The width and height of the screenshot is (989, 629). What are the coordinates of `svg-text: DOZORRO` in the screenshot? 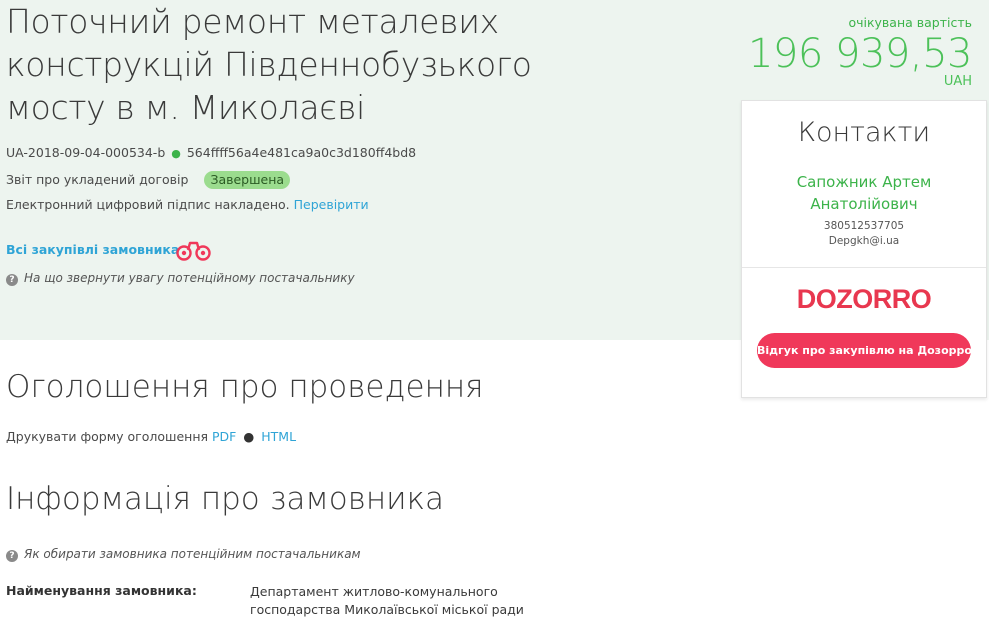 It's located at (864, 299).